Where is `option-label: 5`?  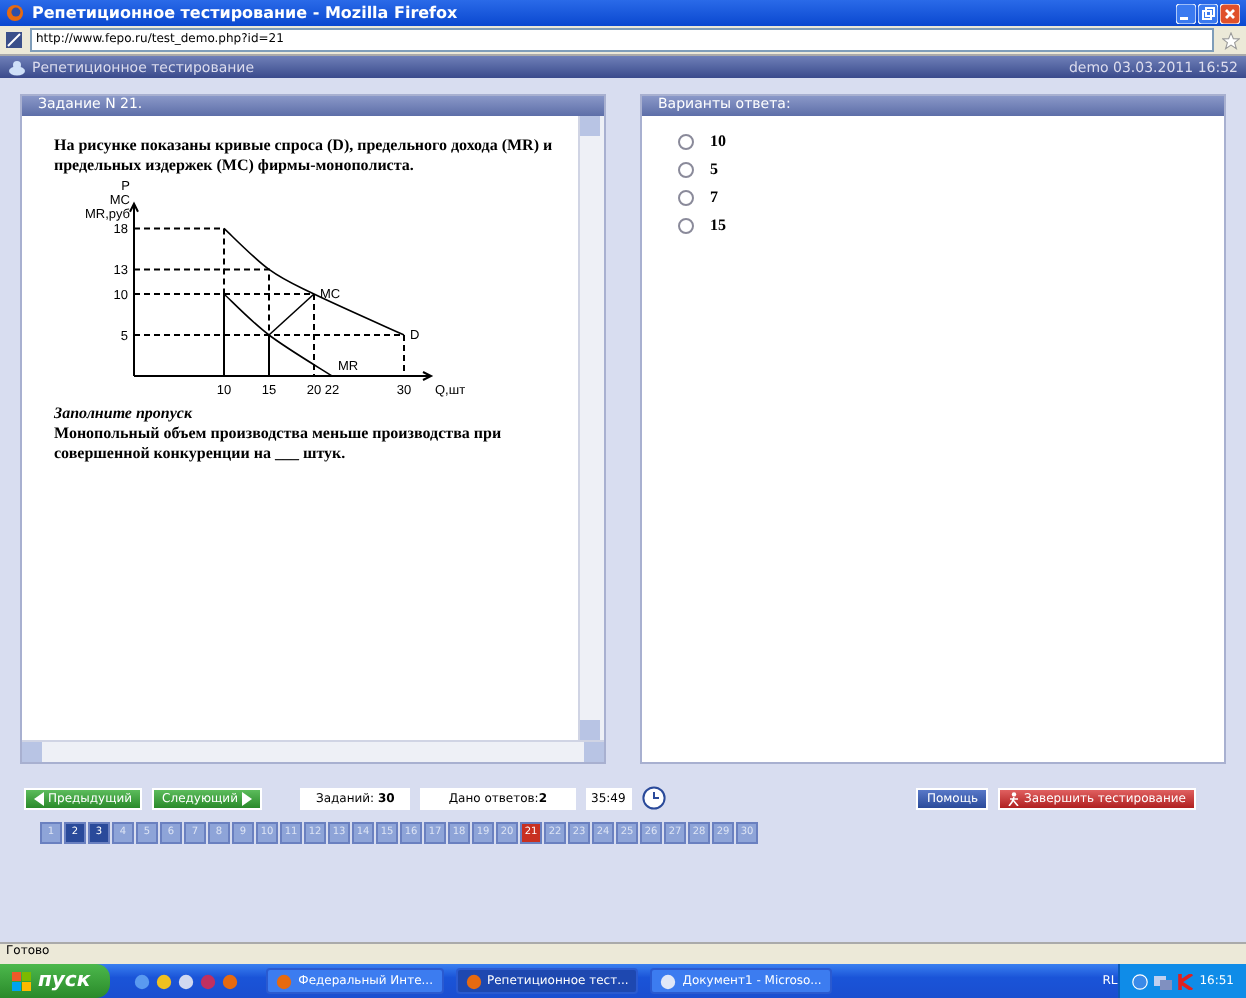
option-label: 5 is located at coordinates (714, 169).